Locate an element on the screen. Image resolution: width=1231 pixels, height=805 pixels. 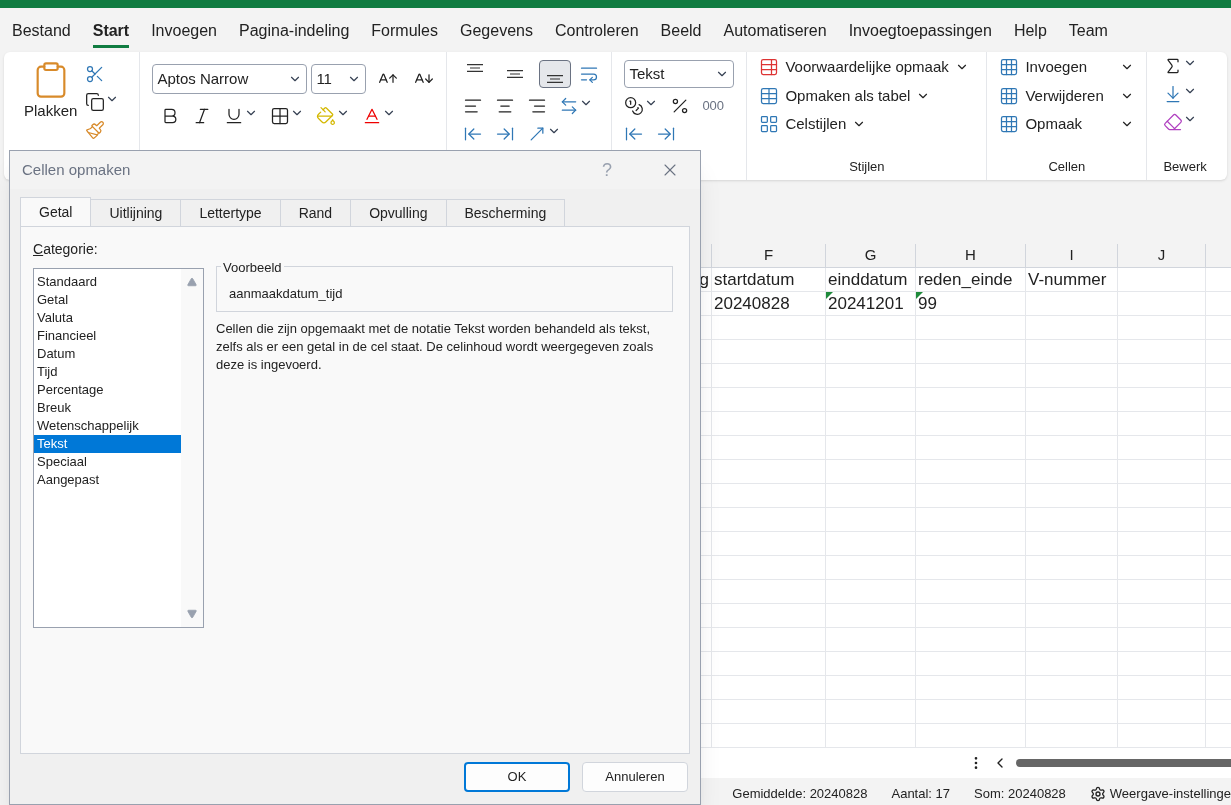
ribbon-tab: Invoegen is located at coordinates (184, 33).